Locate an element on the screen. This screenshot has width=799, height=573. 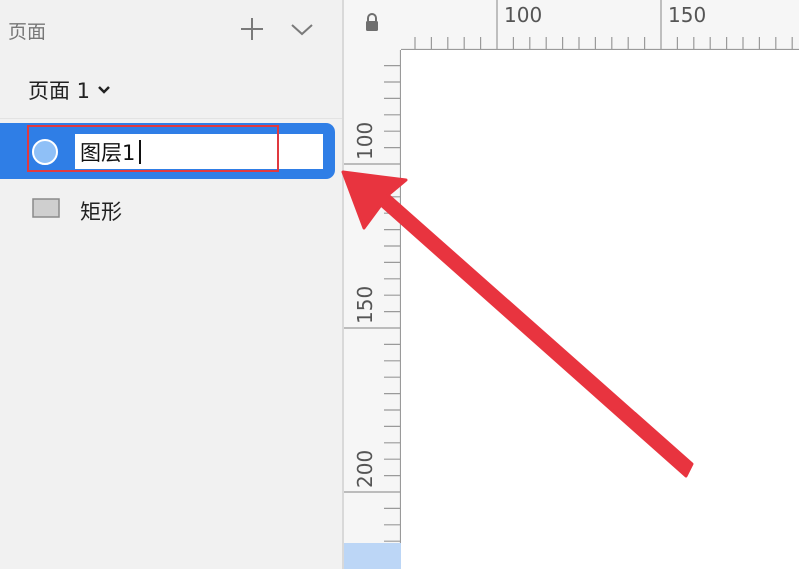
layer-name-input is located at coordinates (199, 151).